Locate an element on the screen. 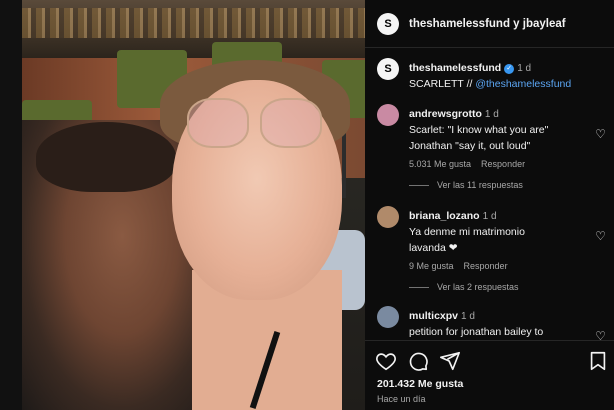  post-authors: theshamelessfund y jbayleaf is located at coordinates (487, 24).